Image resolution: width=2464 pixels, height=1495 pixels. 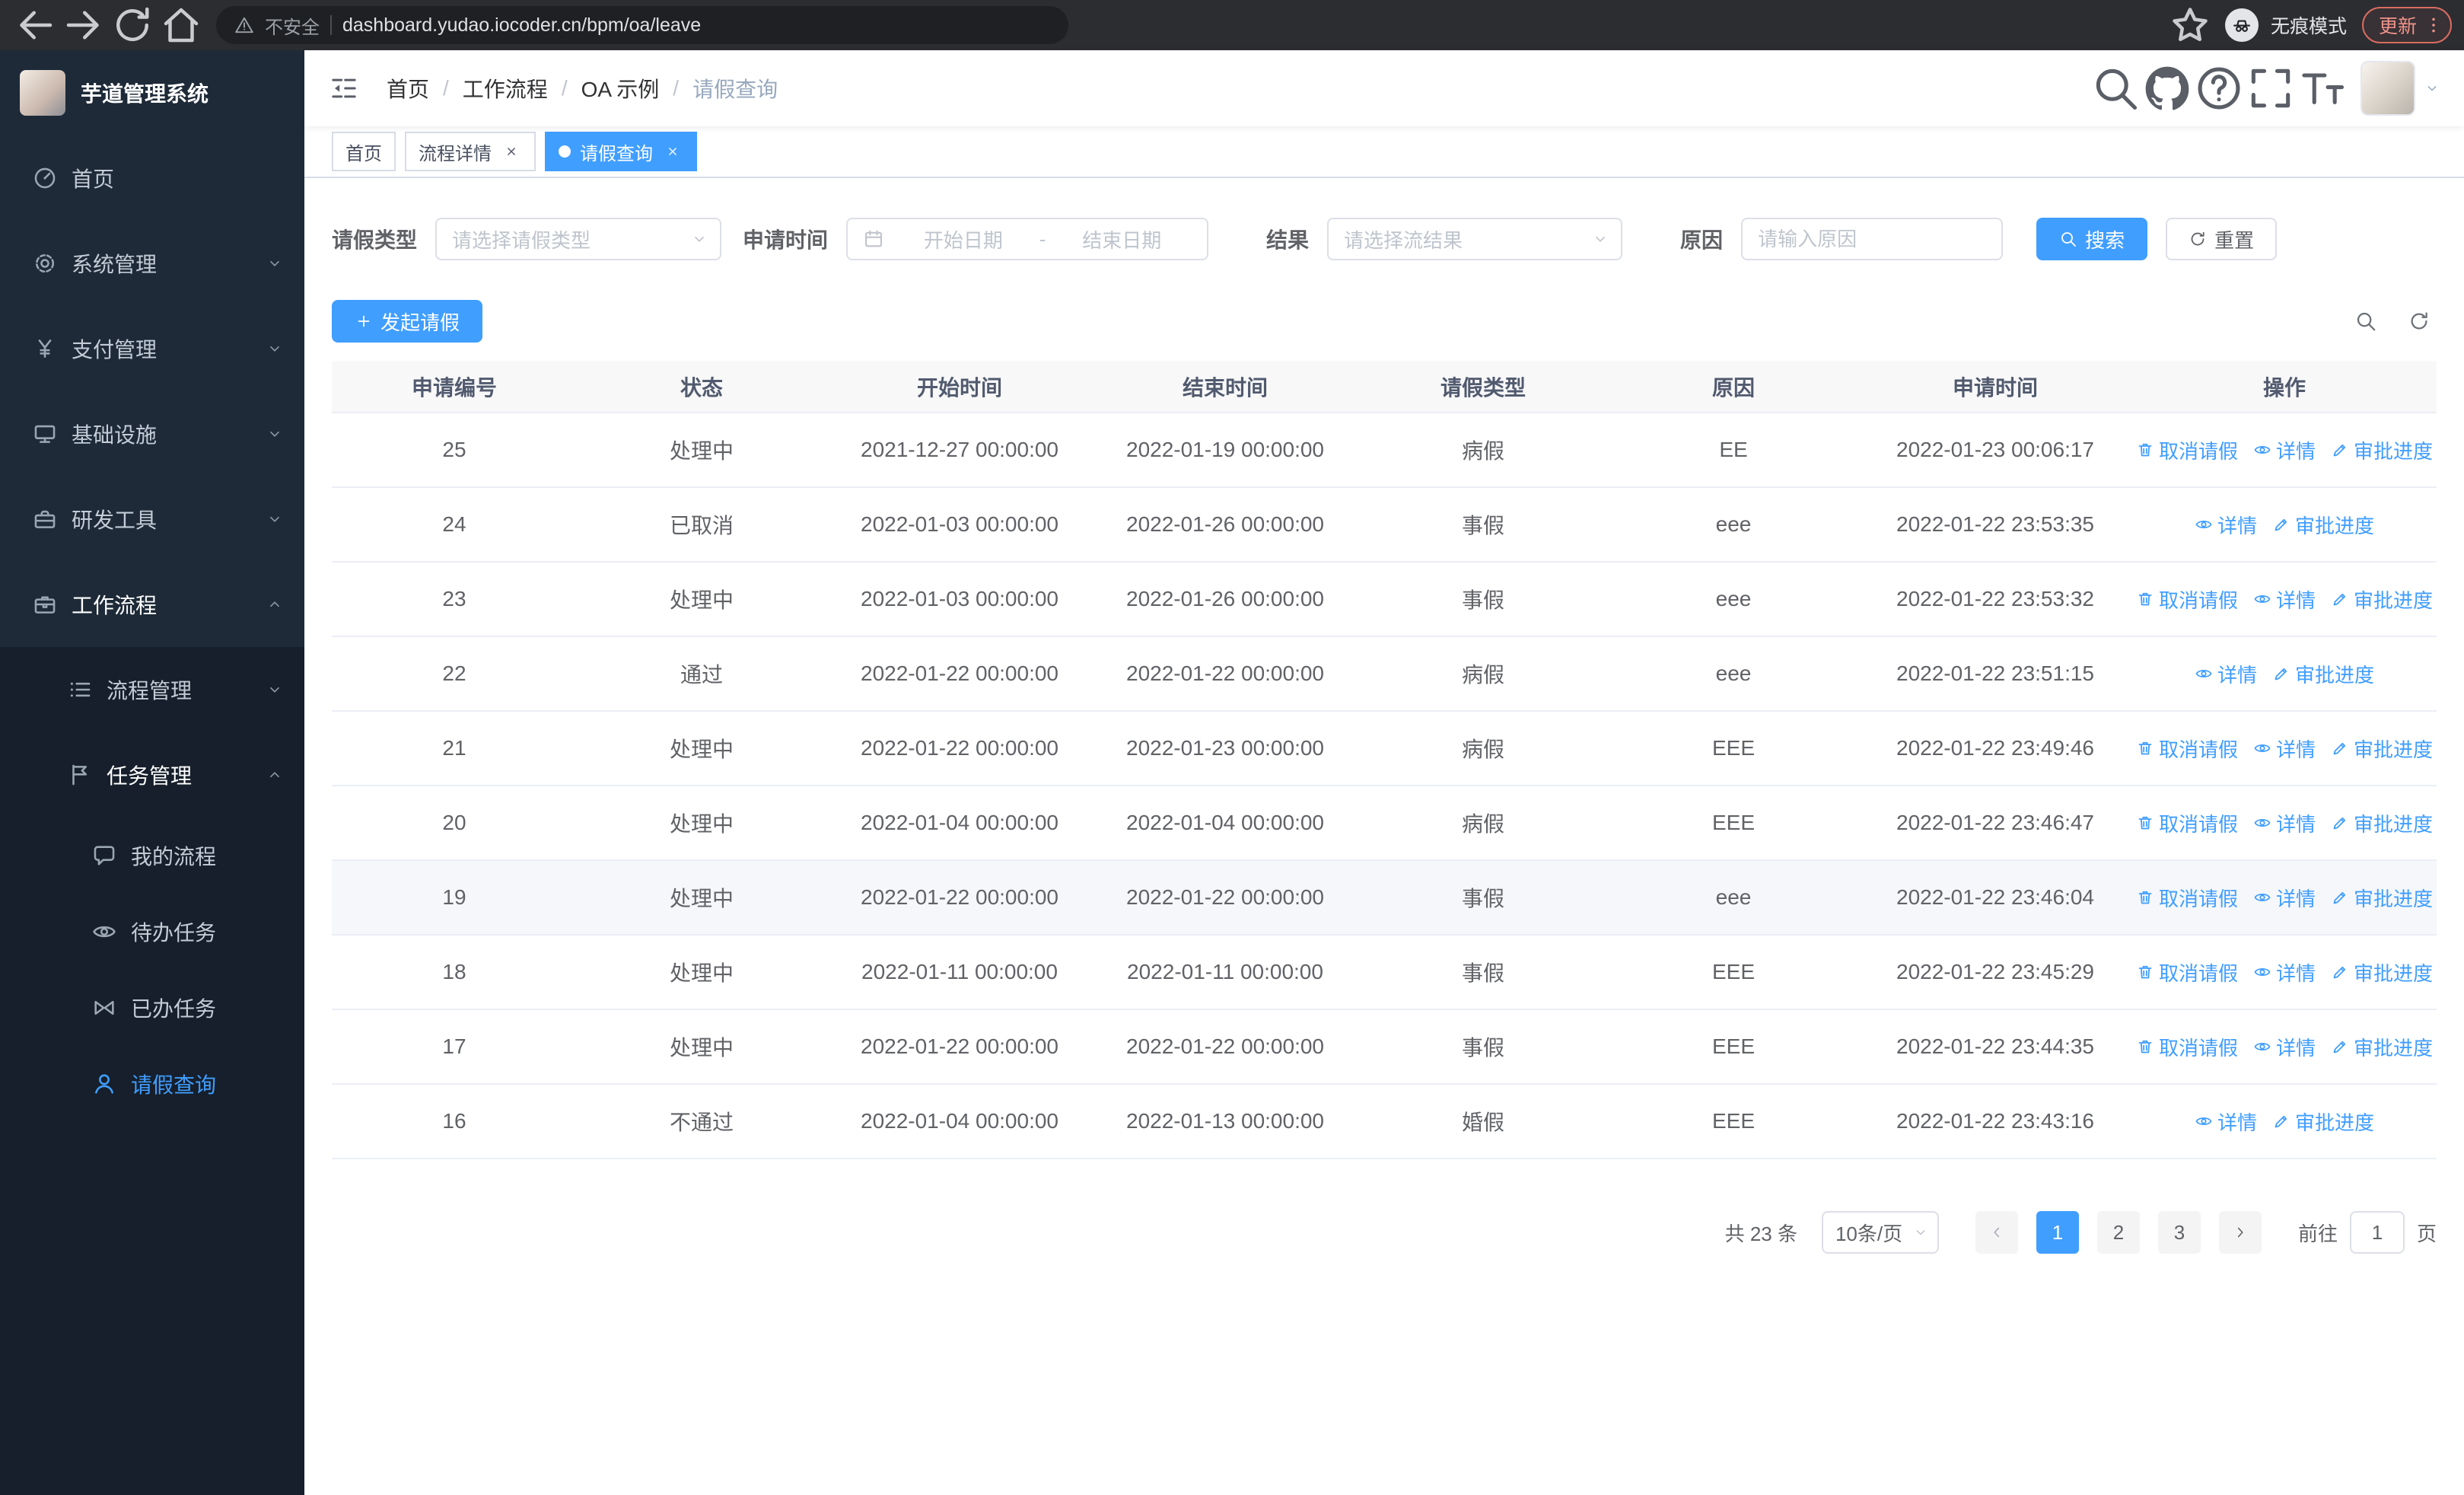 What do you see at coordinates (152, 434) in the screenshot?
I see `sidebar-item-infrastructure: 基础设施` at bounding box center [152, 434].